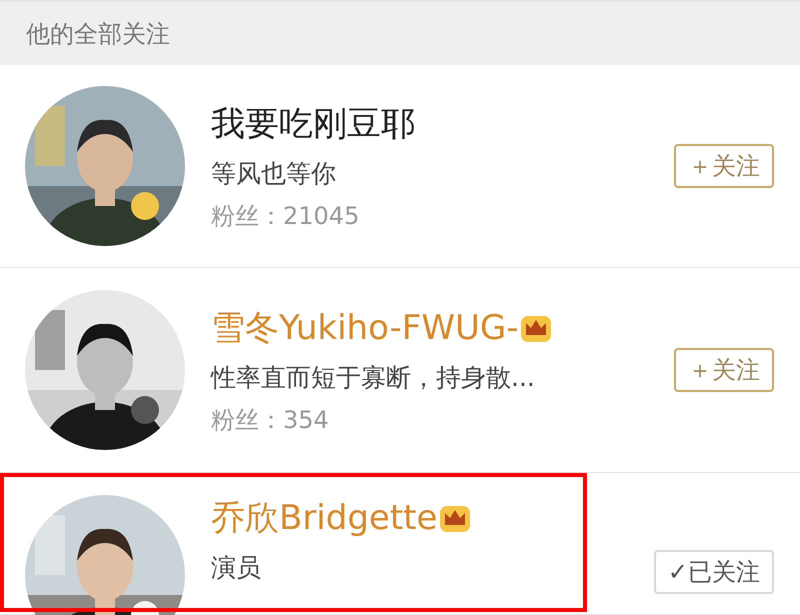 The image size is (800, 615). Describe the element at coordinates (274, 174) in the screenshot. I see `user-bio: 等风也等你` at that location.